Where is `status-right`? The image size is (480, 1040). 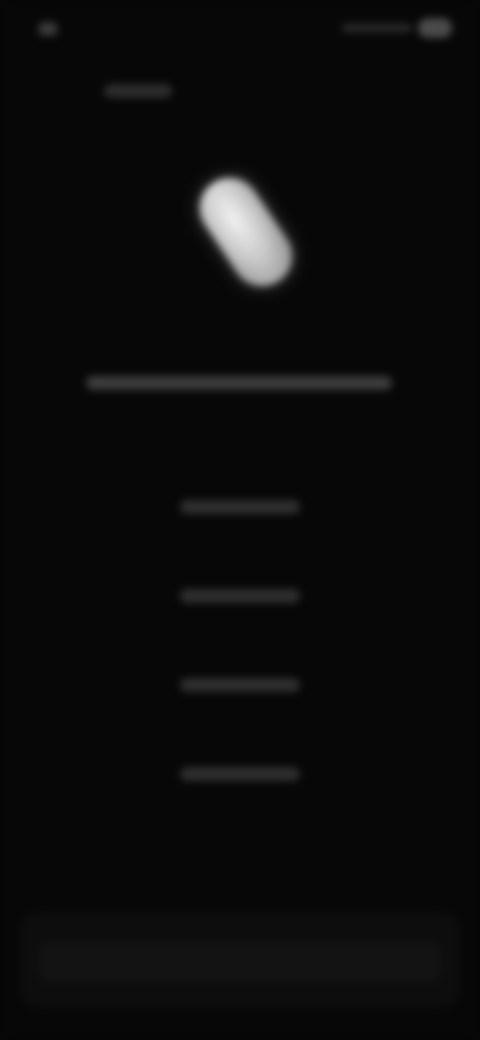 status-right is located at coordinates (397, 28).